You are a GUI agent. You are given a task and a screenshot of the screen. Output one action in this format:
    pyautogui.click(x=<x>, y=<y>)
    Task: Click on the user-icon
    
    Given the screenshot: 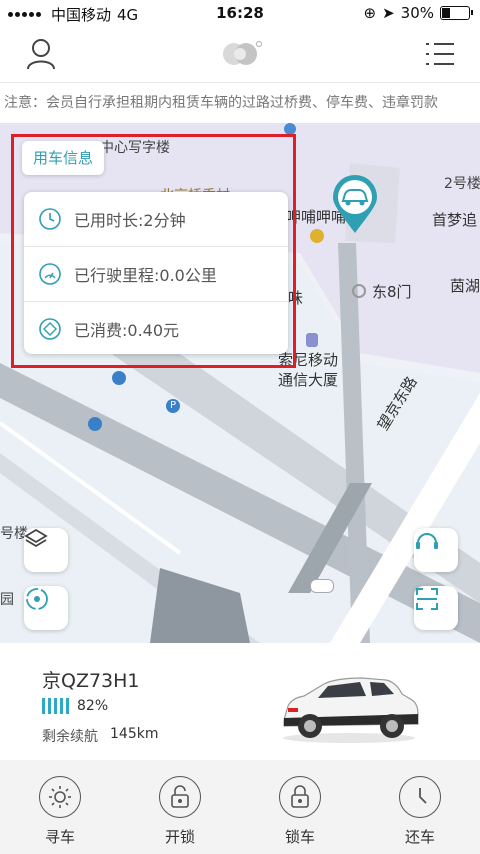 What is the action you would take?
    pyautogui.click(x=41, y=54)
    